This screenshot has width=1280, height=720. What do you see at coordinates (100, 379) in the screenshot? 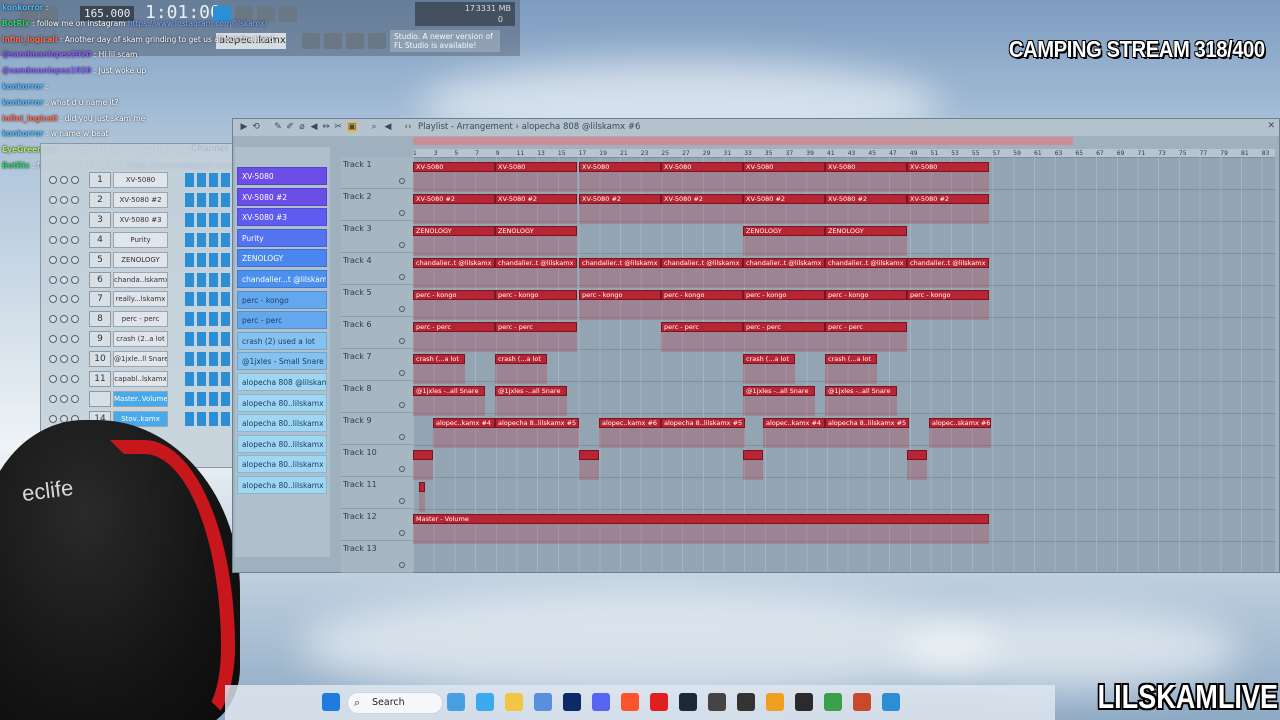
I see `channel-mixer-track: 11` at bounding box center [100, 379].